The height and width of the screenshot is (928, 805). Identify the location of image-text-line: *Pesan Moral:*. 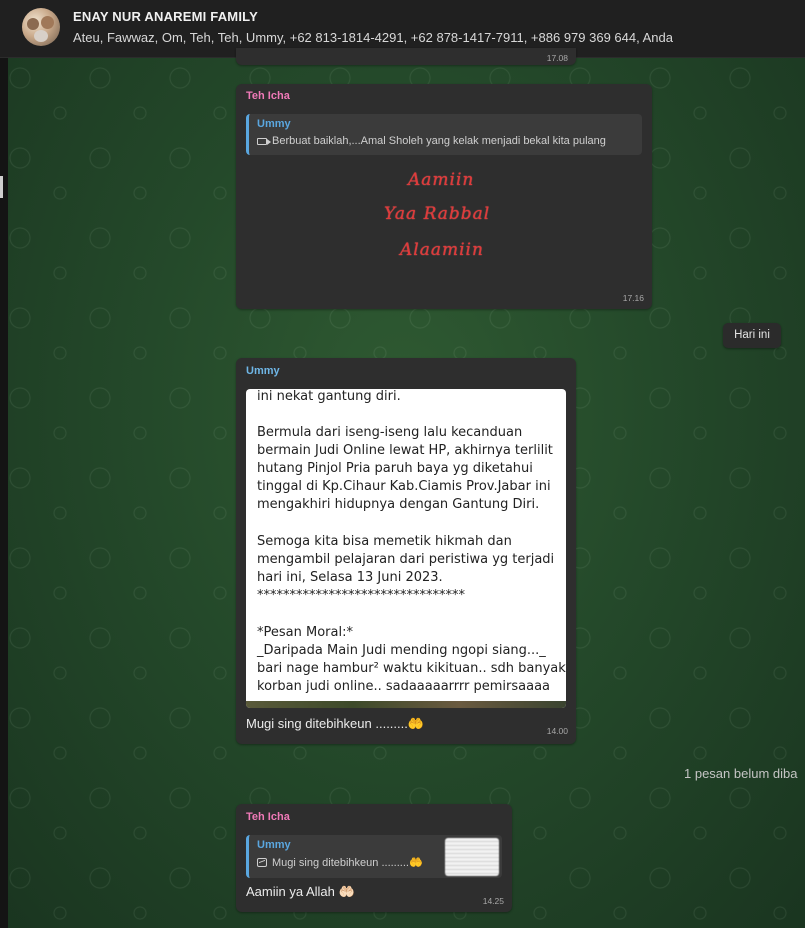
(305, 632).